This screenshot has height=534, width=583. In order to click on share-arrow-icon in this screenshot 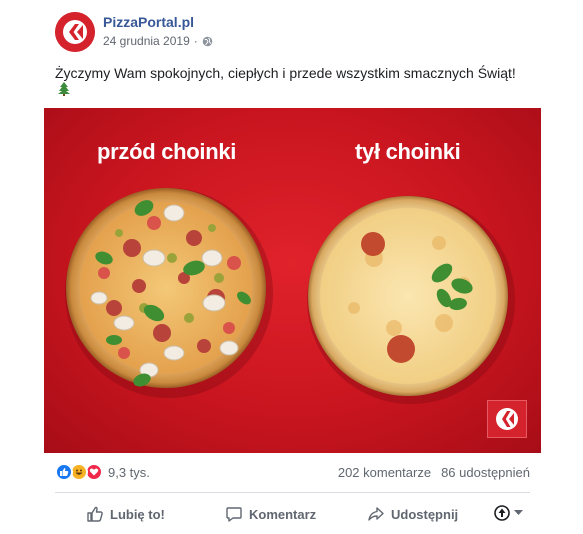, I will do `click(376, 514)`.